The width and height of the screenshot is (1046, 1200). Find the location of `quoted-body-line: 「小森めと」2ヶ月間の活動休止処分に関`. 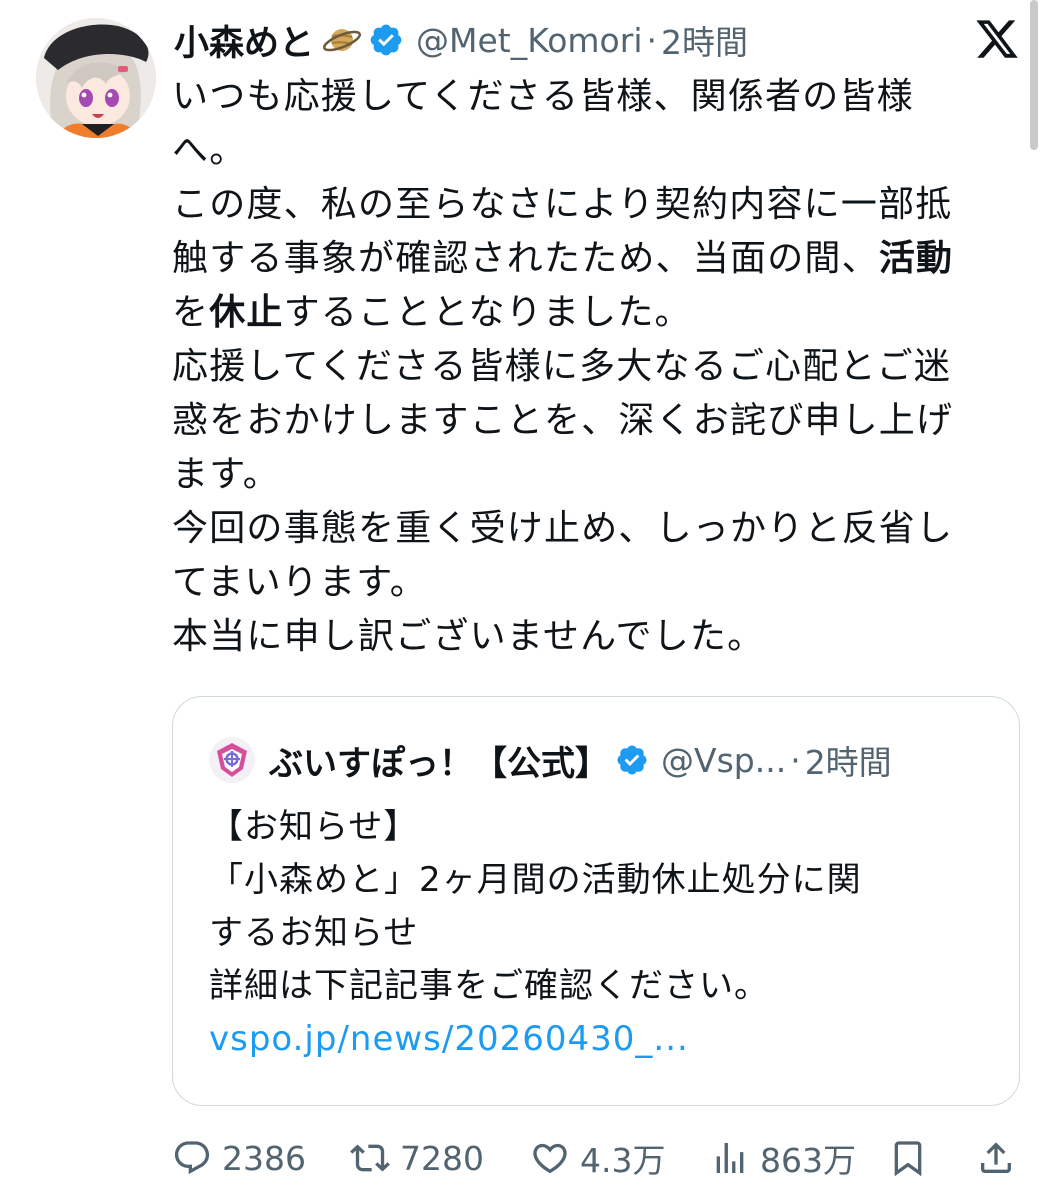

quoted-body-line: 「小森めと」2ヶ月間の活動休止処分に関 is located at coordinates (535, 880).